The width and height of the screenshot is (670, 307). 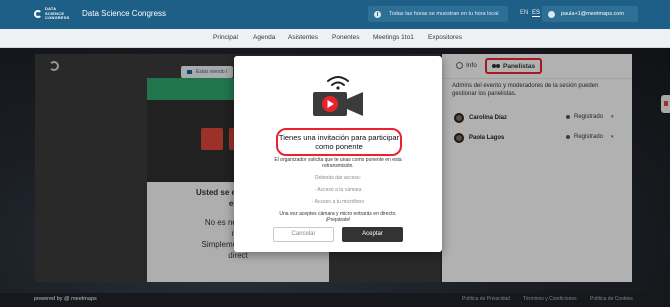 I want to click on nav-asistentes: Asistentes, so click(x=303, y=37).